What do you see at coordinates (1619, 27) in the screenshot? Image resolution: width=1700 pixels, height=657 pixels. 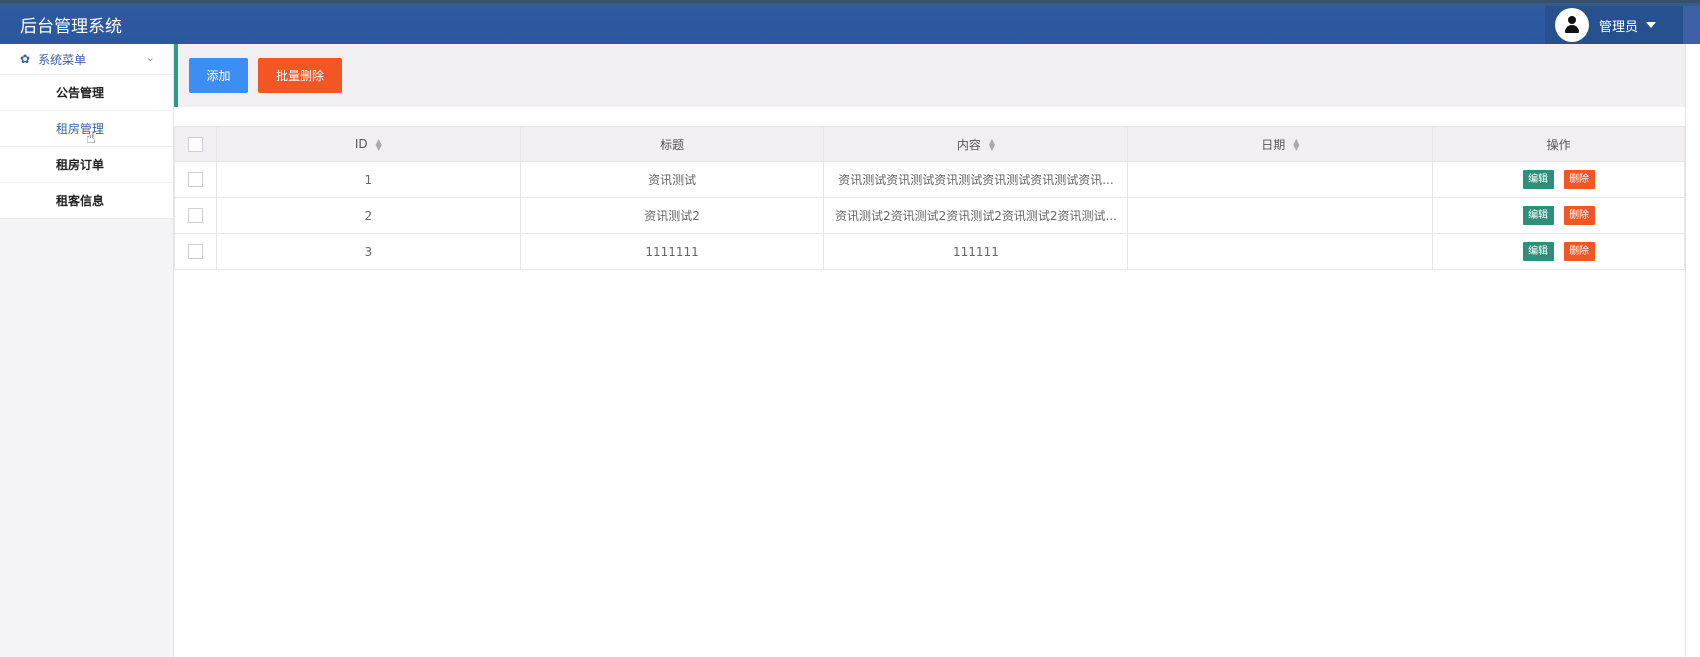 I see `user-name: 管理员` at bounding box center [1619, 27].